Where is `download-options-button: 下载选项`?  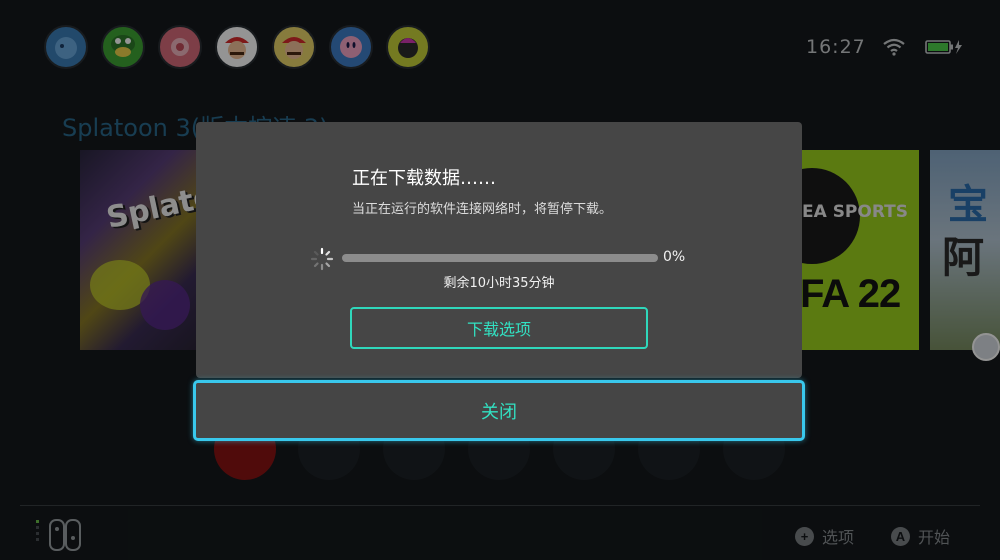 download-options-button: 下载选项 is located at coordinates (499, 328).